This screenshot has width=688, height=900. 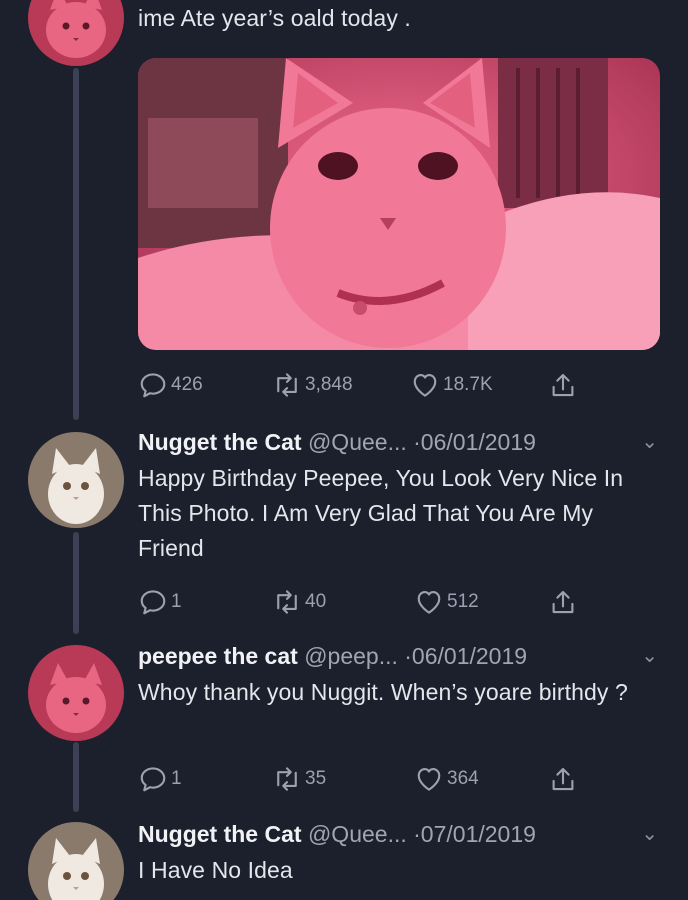 I want to click on like-button: 512, so click(x=446, y=602).